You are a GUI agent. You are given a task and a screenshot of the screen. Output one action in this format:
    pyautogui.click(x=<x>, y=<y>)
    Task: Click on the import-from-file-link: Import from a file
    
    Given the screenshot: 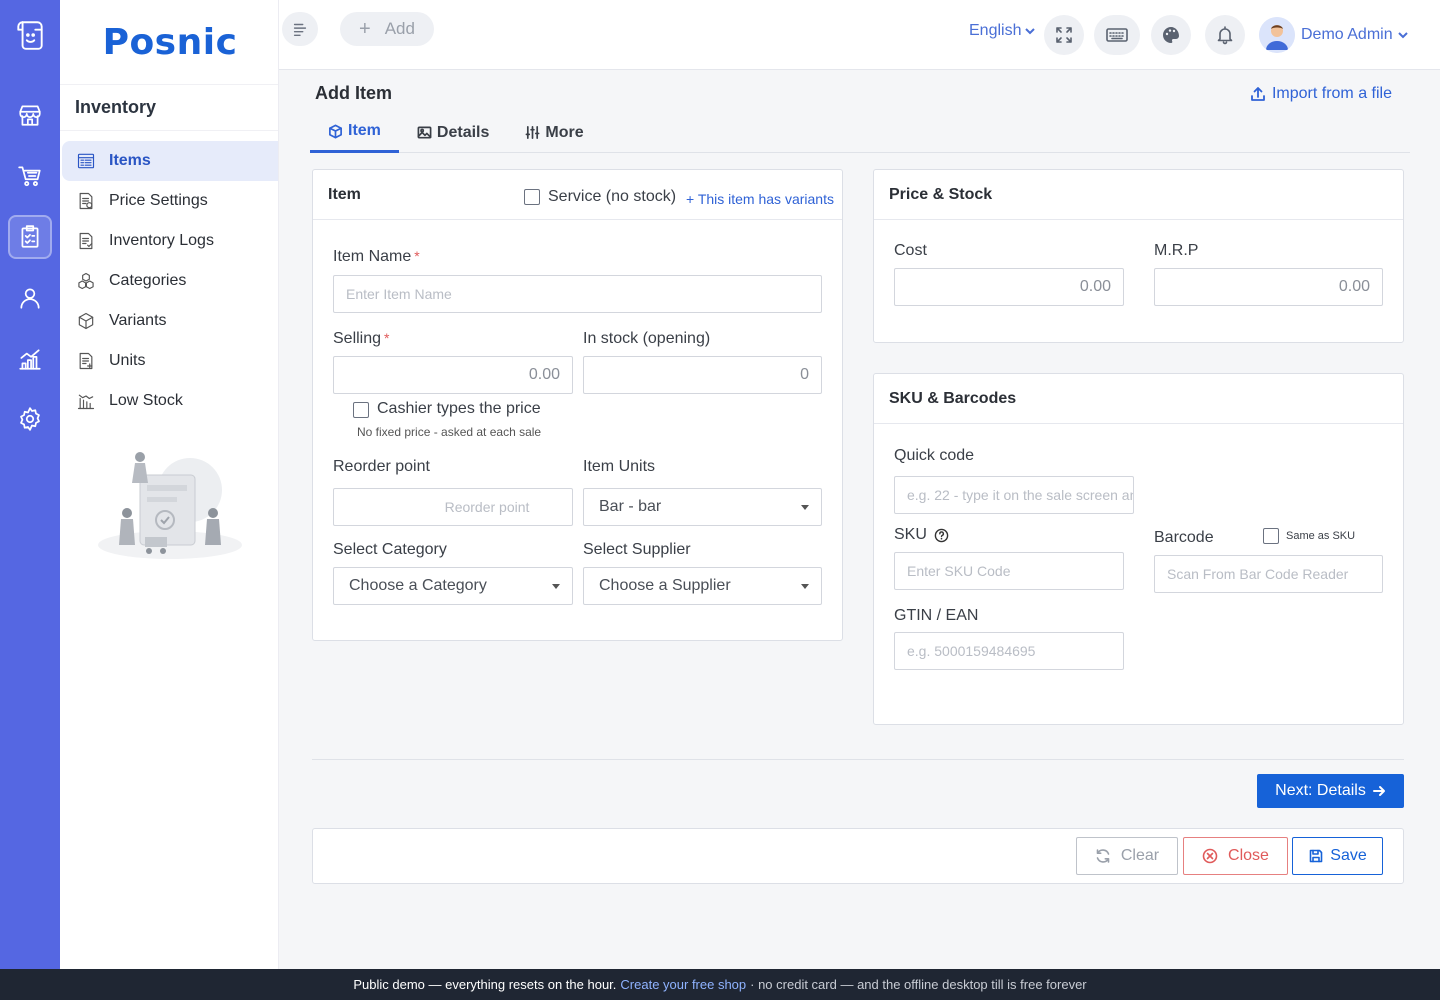 What is the action you would take?
    pyautogui.click(x=1321, y=94)
    